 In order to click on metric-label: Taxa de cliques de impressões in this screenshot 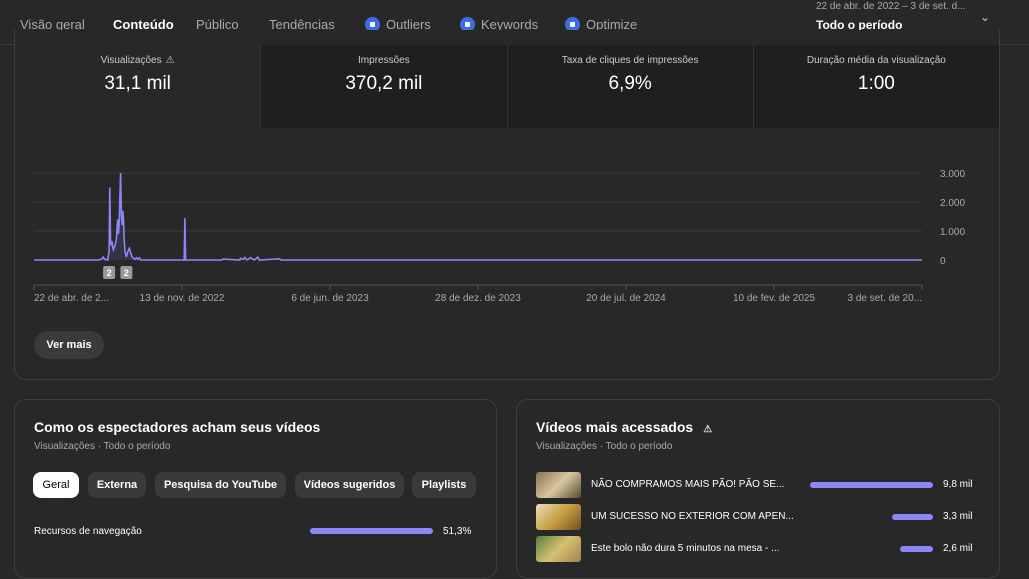, I will do `click(630, 60)`.